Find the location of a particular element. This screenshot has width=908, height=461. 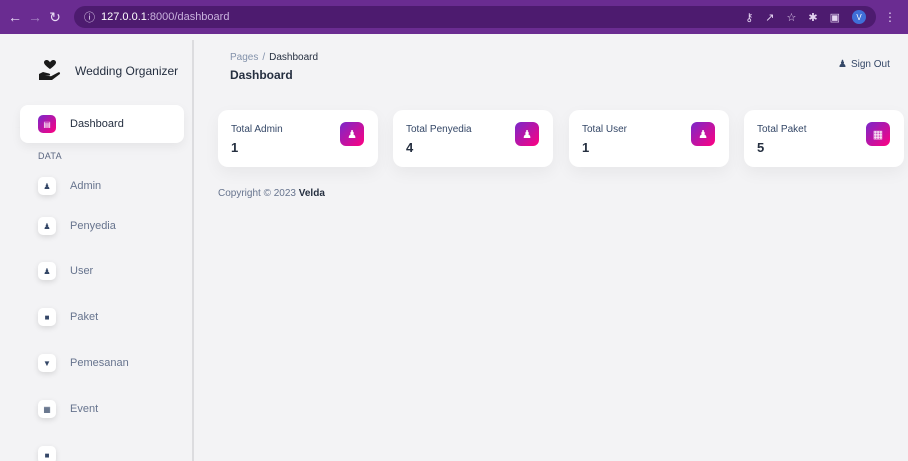

bookmark-star-icon: ☆ is located at coordinates (792, 17).